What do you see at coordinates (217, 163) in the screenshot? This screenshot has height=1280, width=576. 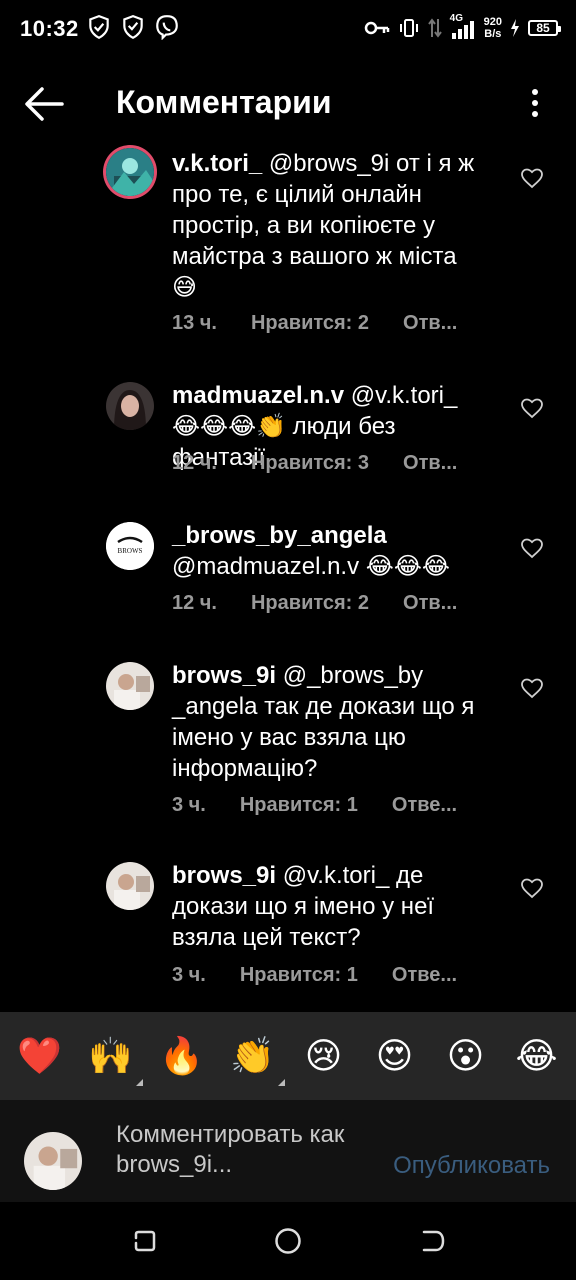 I see `comment-username: v.k.tori_` at bounding box center [217, 163].